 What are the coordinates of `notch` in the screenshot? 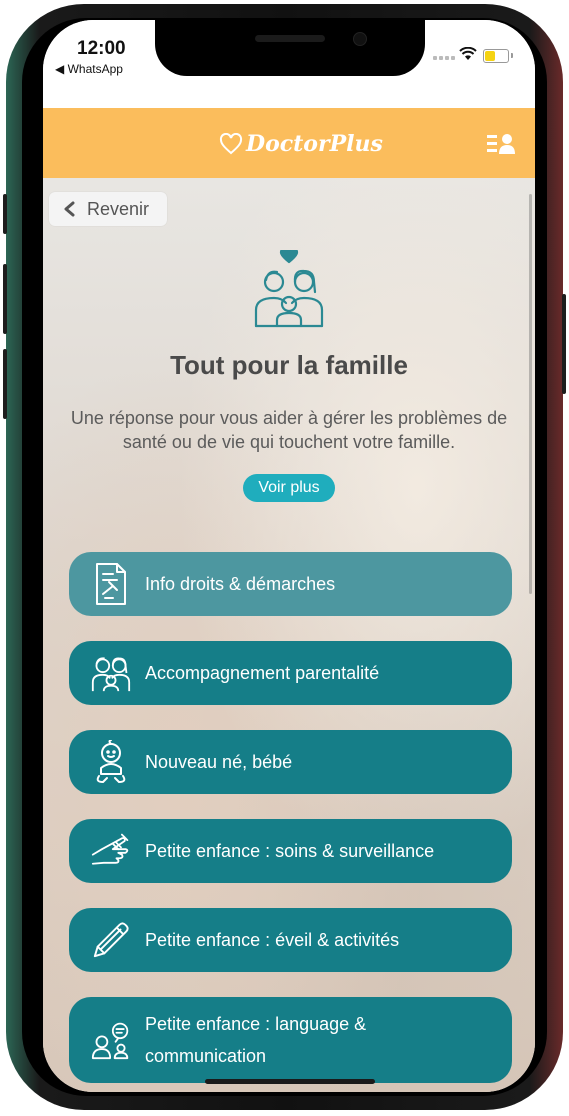 It's located at (290, 48).